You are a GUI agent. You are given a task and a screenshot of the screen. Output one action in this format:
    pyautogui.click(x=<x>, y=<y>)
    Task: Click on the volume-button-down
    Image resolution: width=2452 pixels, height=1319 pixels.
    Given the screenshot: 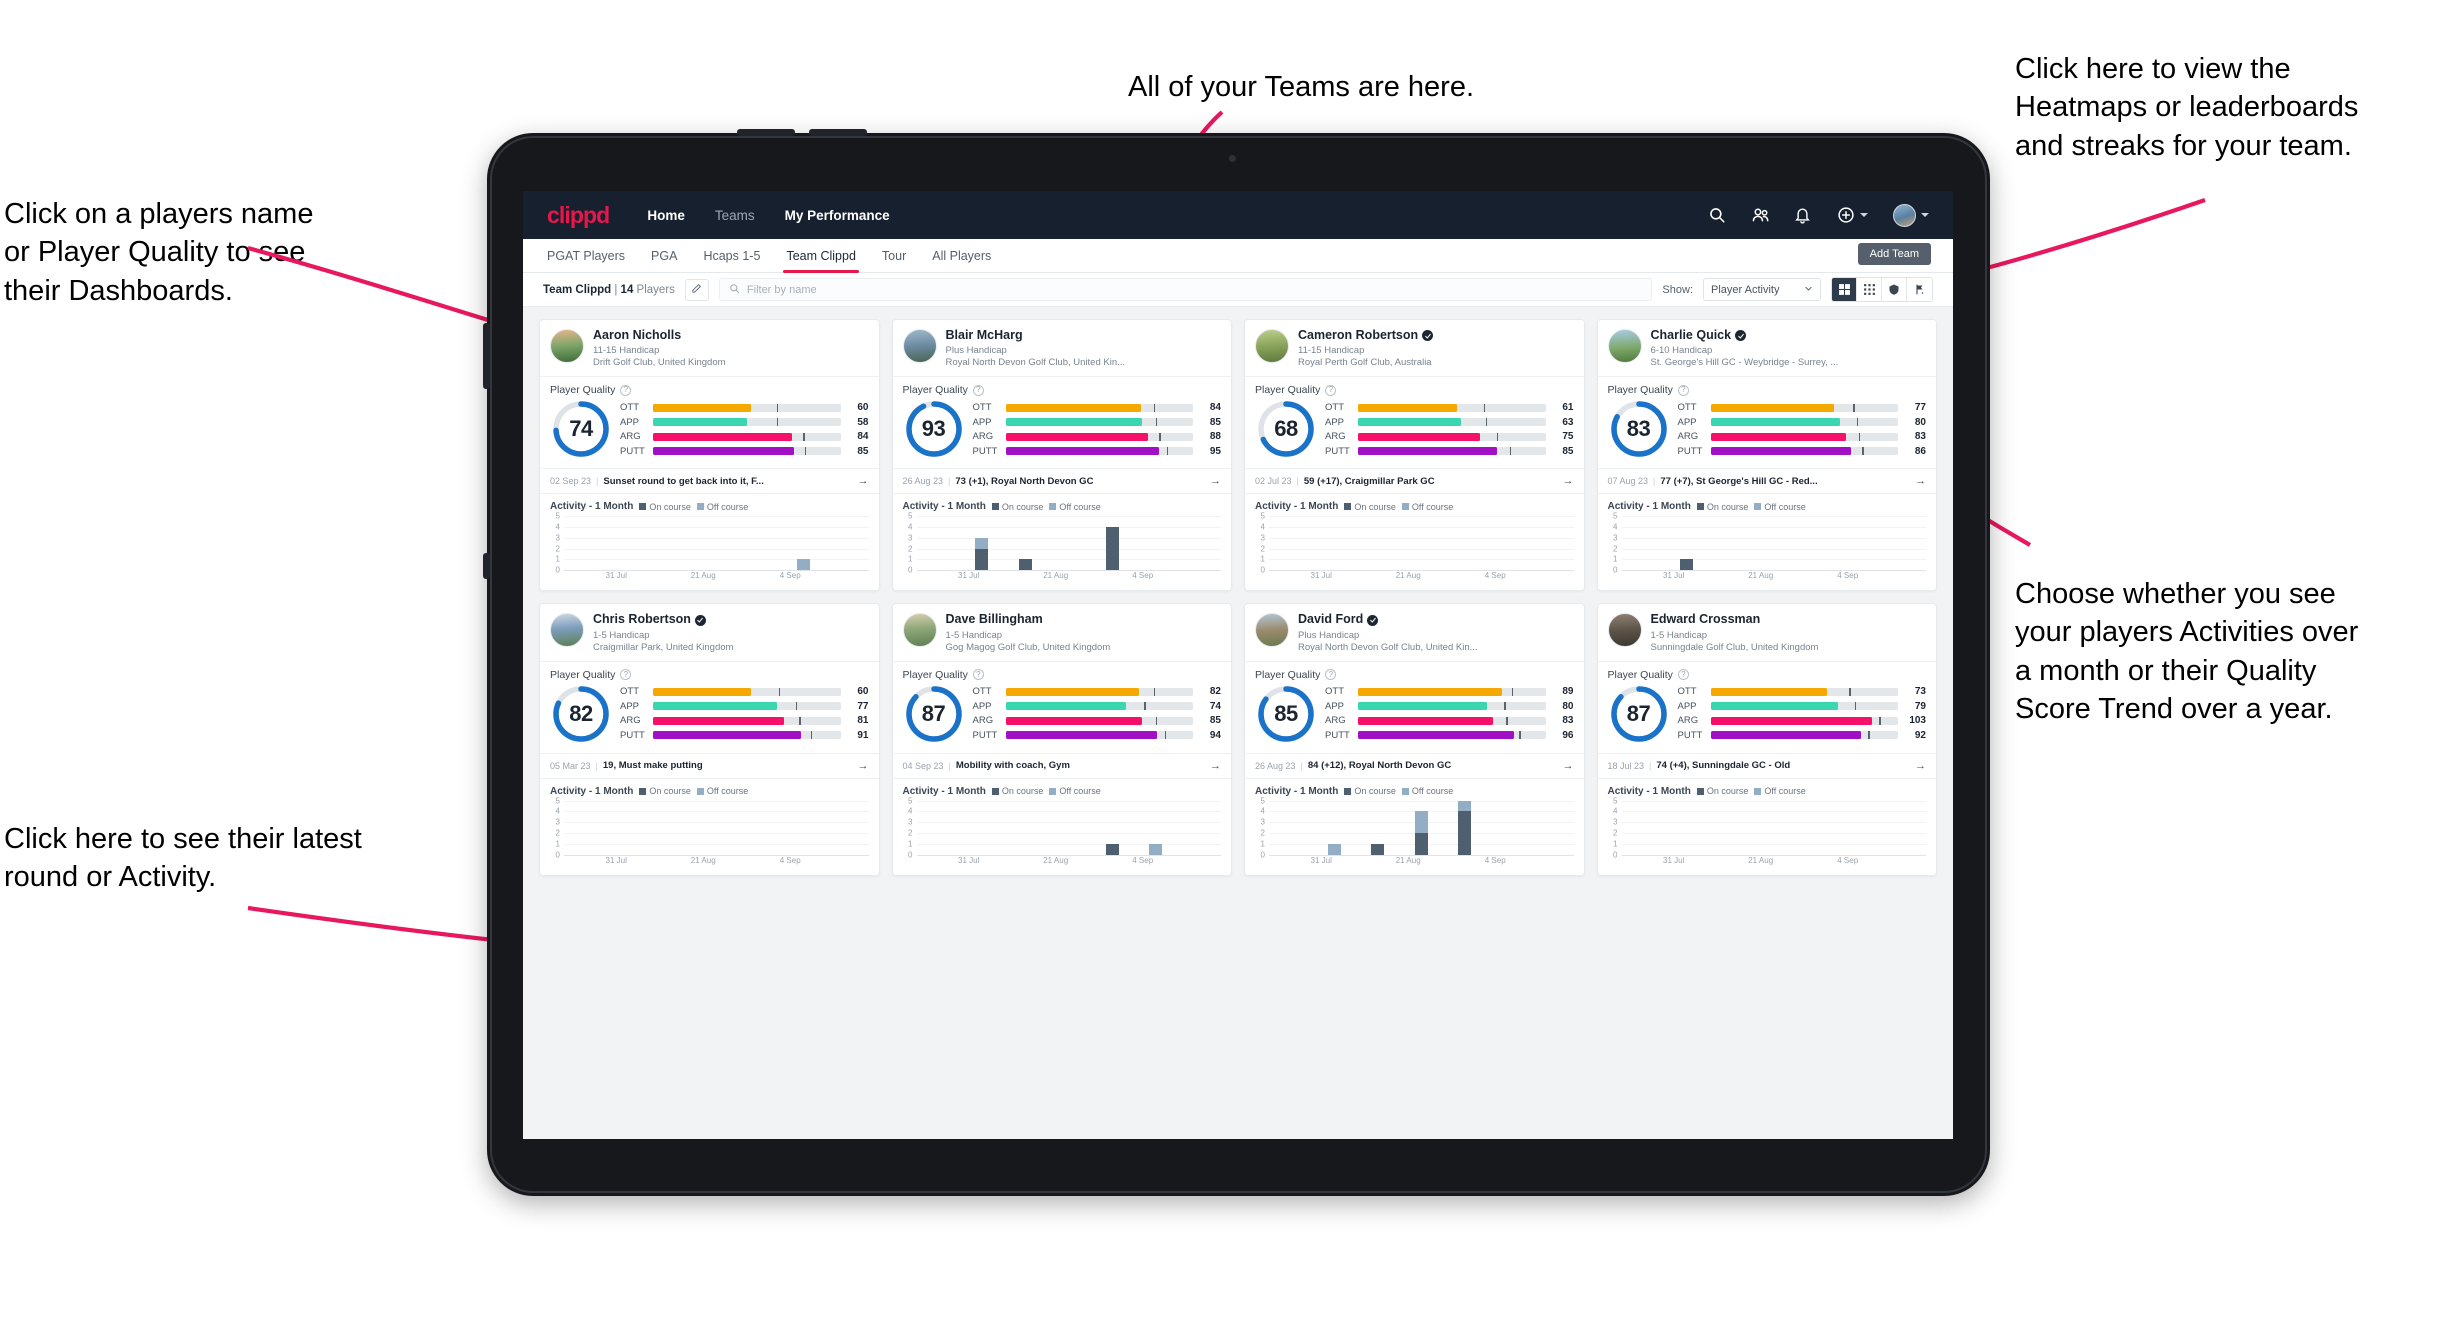 What is the action you would take?
    pyautogui.click(x=838, y=132)
    